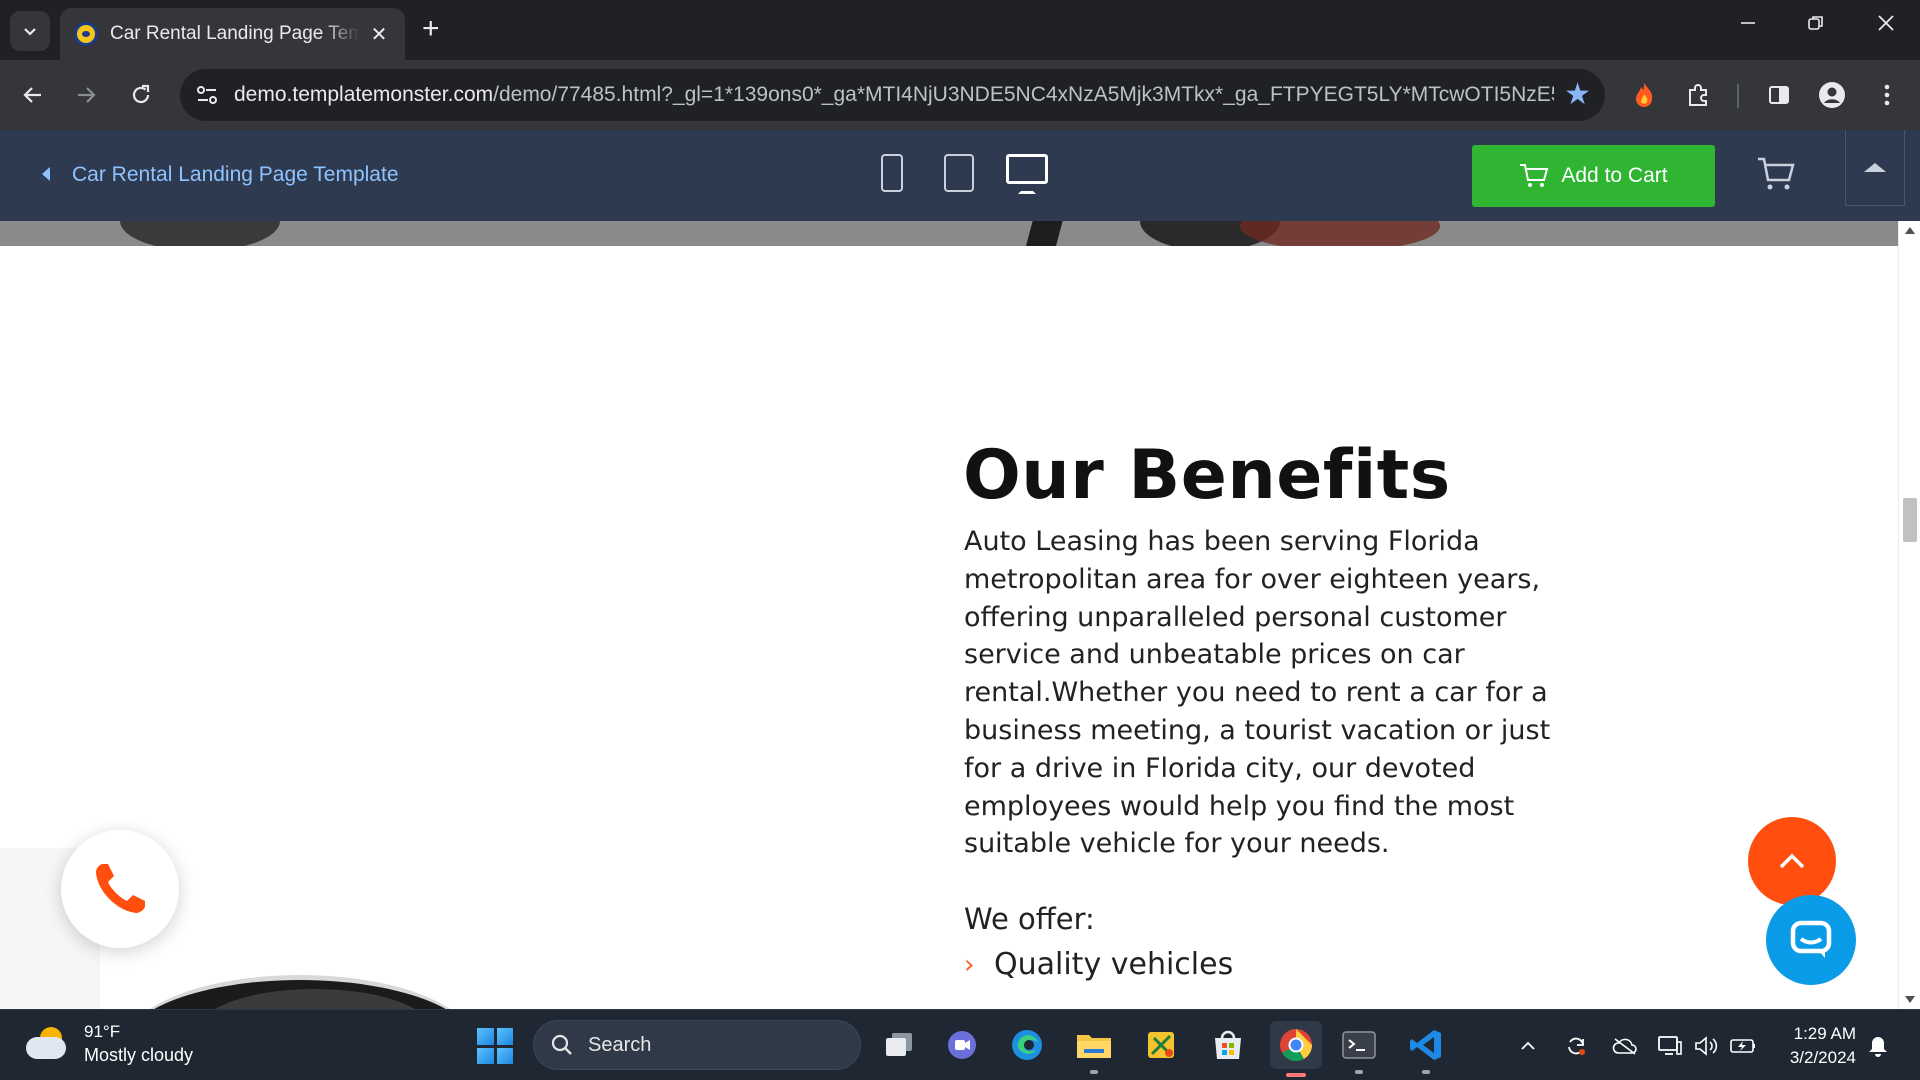 This screenshot has width=1920, height=1080. What do you see at coordinates (1743, 1046) in the screenshot?
I see `battery-charging-icon` at bounding box center [1743, 1046].